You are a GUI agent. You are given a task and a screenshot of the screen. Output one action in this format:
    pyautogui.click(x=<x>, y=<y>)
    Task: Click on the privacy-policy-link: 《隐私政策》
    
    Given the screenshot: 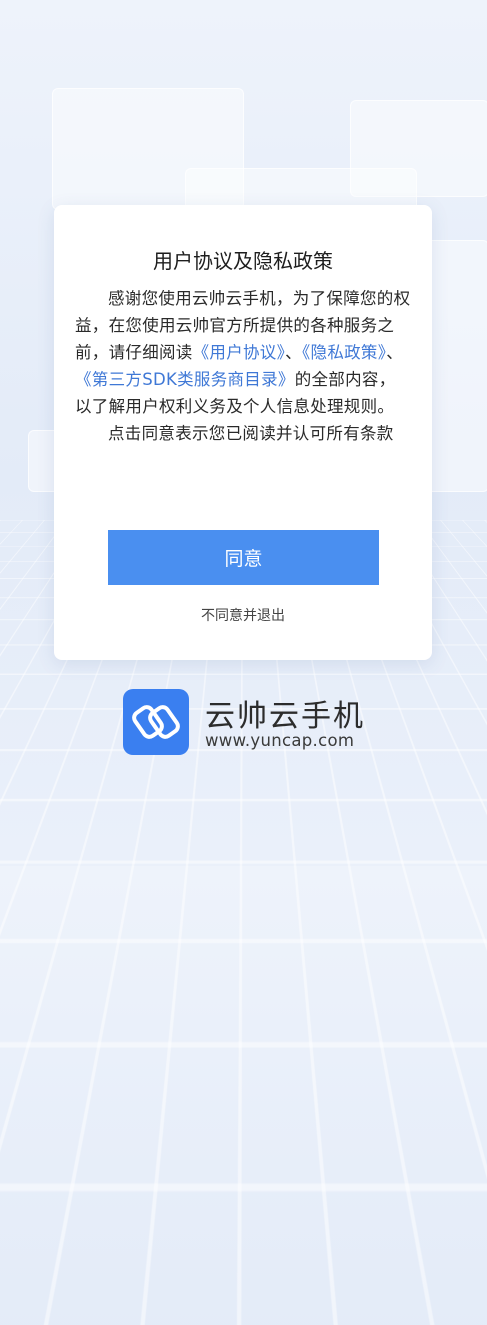 What is the action you would take?
    pyautogui.click(x=344, y=352)
    